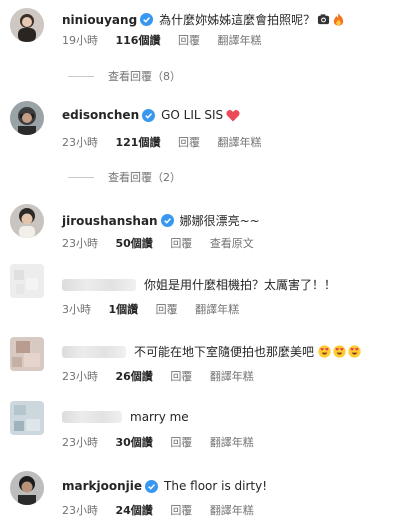 The image size is (408, 530). Describe the element at coordinates (134, 510) in the screenshot. I see `likes-count: 24個讚` at that location.